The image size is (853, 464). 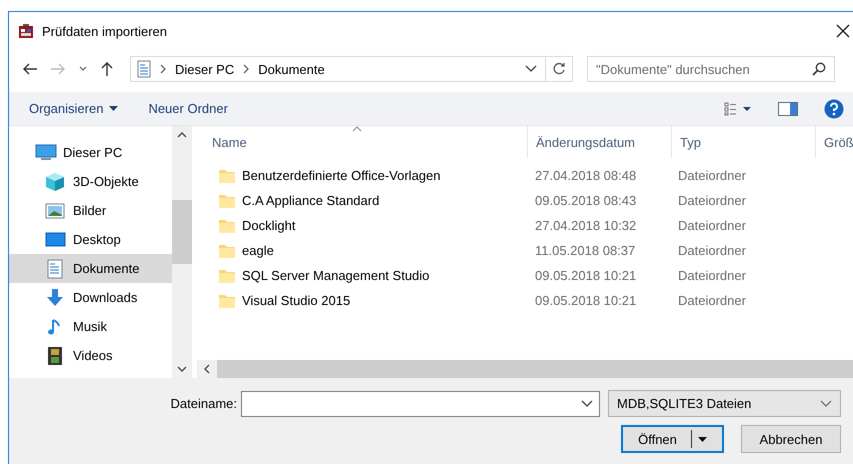 I want to click on column-header: Typ, so click(x=744, y=142).